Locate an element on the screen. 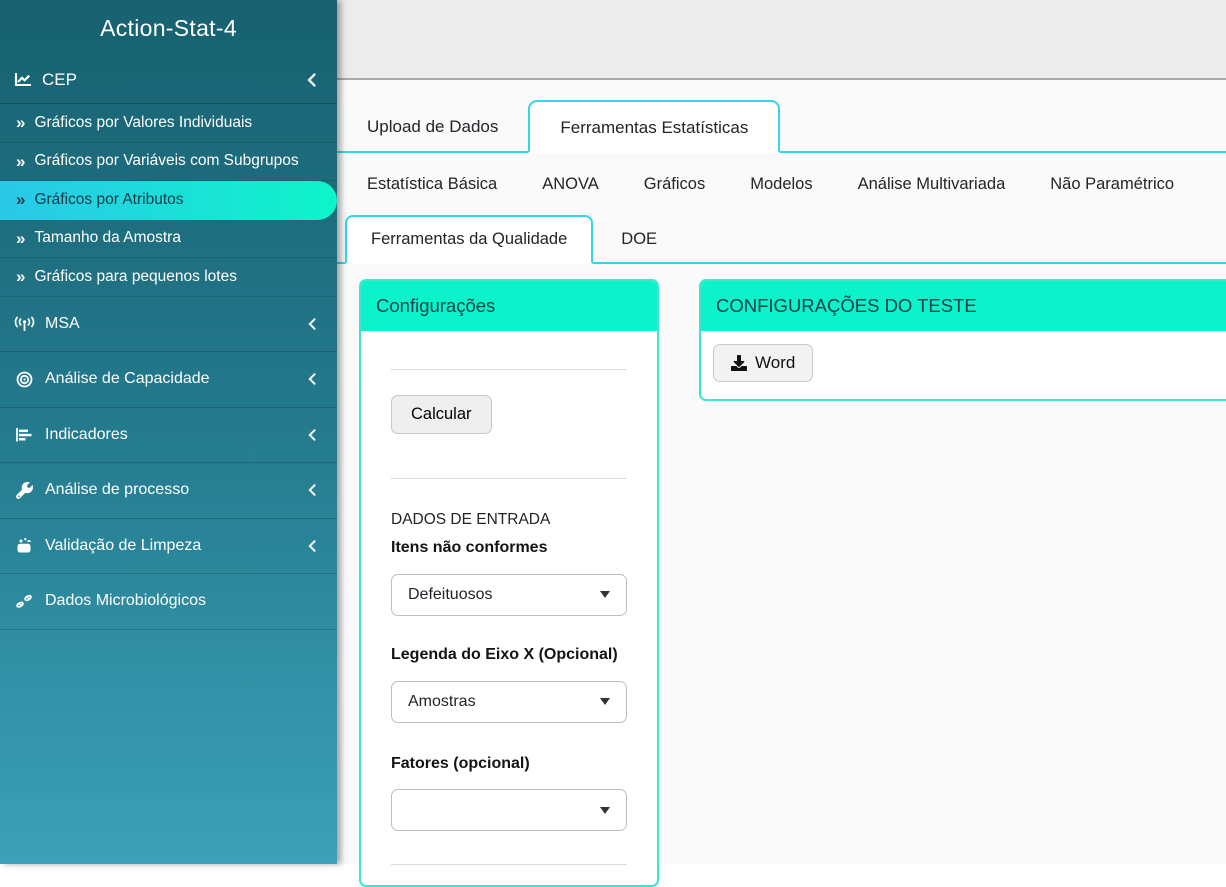  sidebar-item-msa: MSA is located at coordinates (168, 324).